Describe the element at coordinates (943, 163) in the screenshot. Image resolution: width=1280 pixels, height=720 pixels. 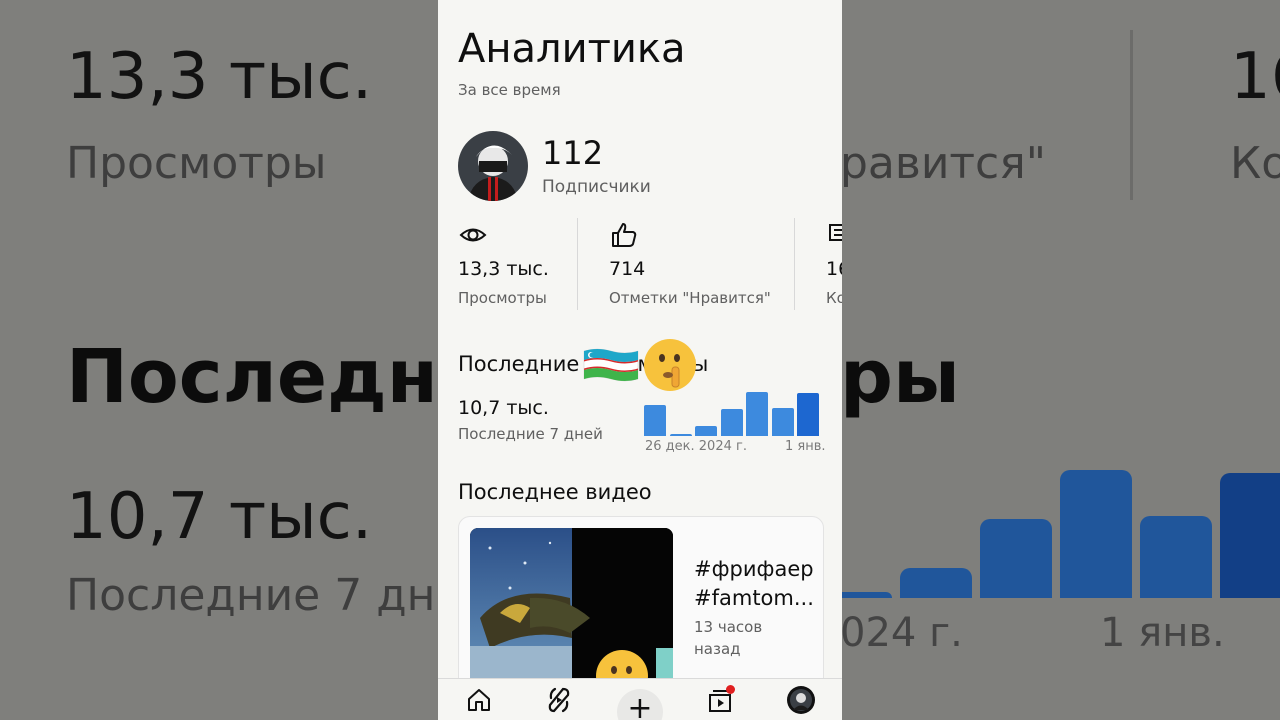
I see `bg-likes-label: равится"` at that location.